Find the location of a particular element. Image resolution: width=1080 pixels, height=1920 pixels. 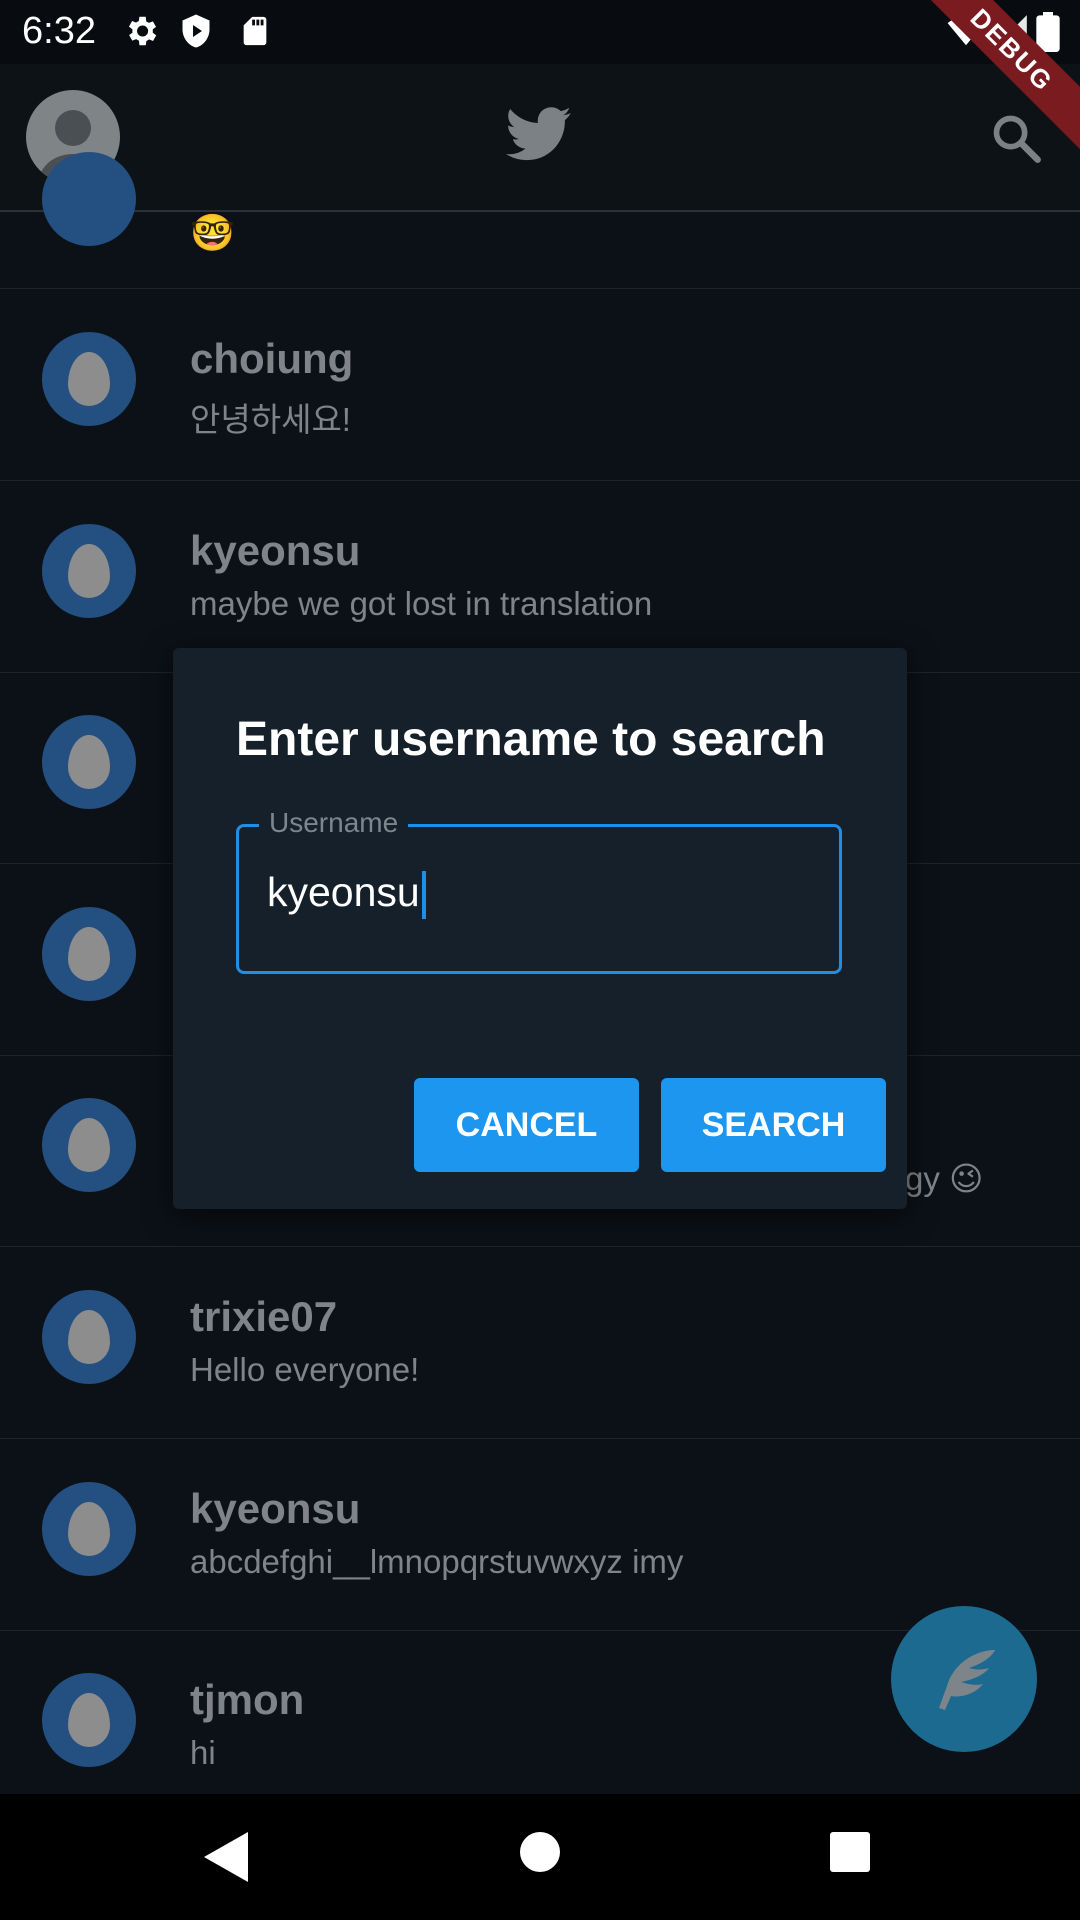

tweet-text: Hello everyone! is located at coordinates (305, 1369).